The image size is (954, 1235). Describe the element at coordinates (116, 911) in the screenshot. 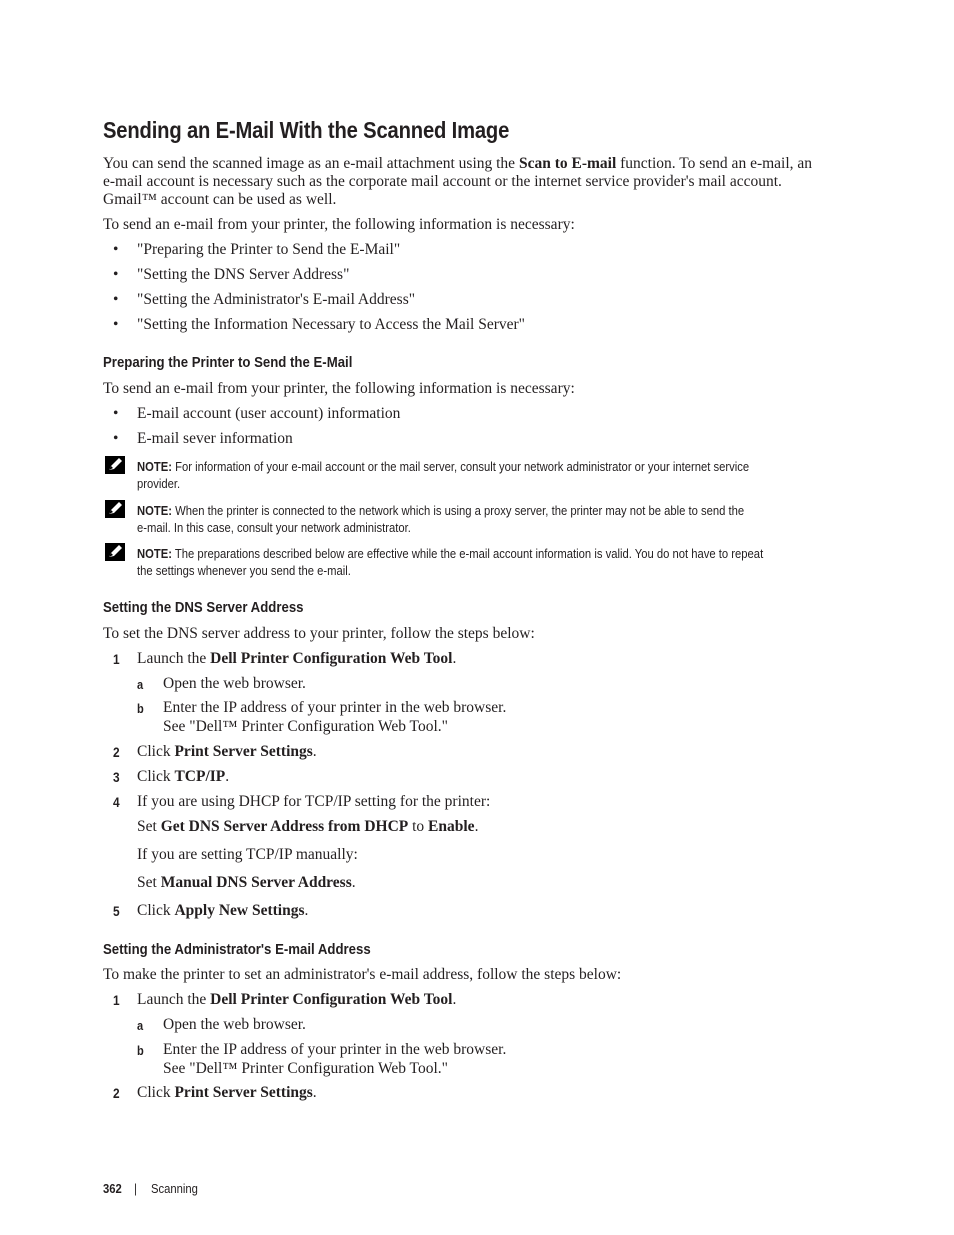

I see `step-number: 5` at that location.